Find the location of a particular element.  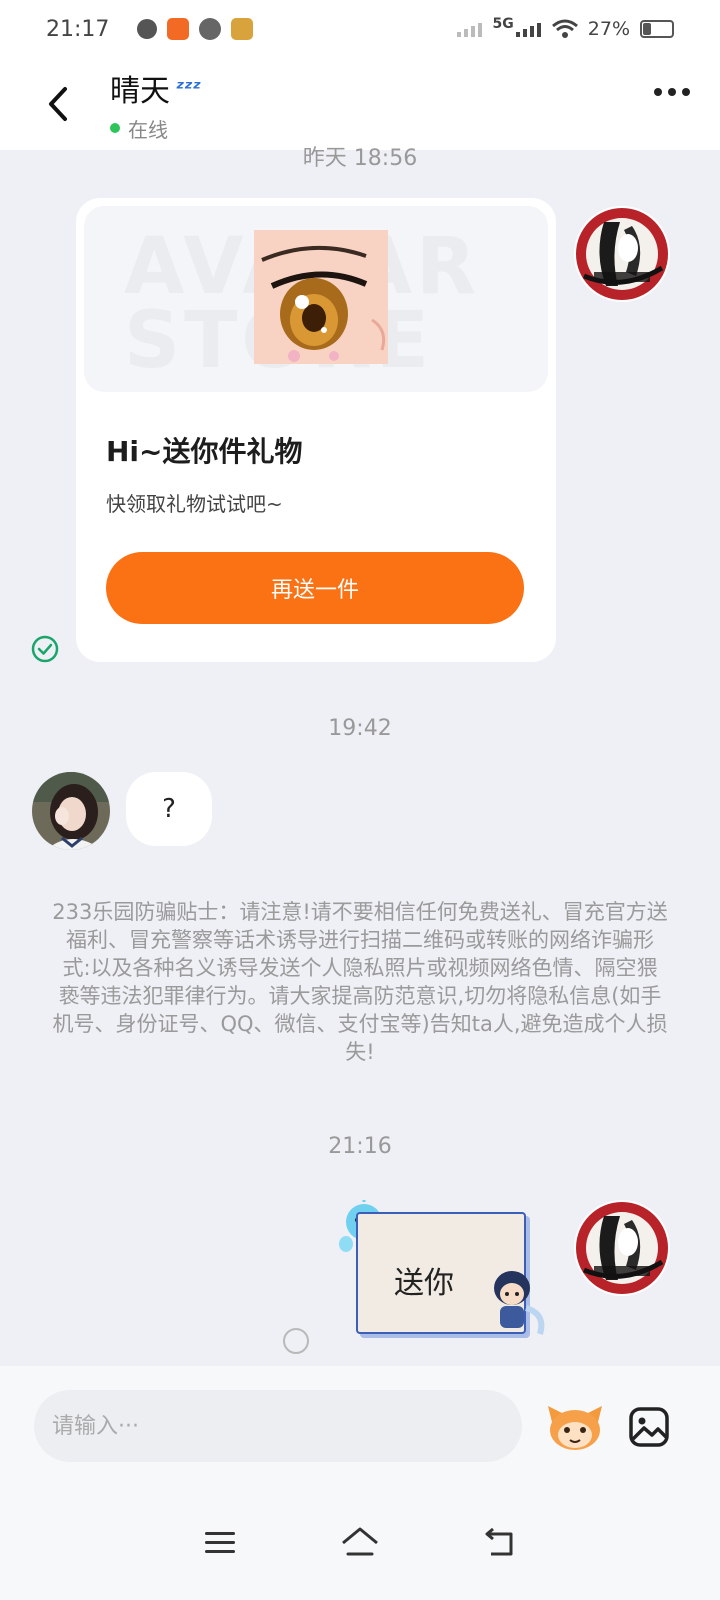

message-bubble-question: ? is located at coordinates (169, 809).